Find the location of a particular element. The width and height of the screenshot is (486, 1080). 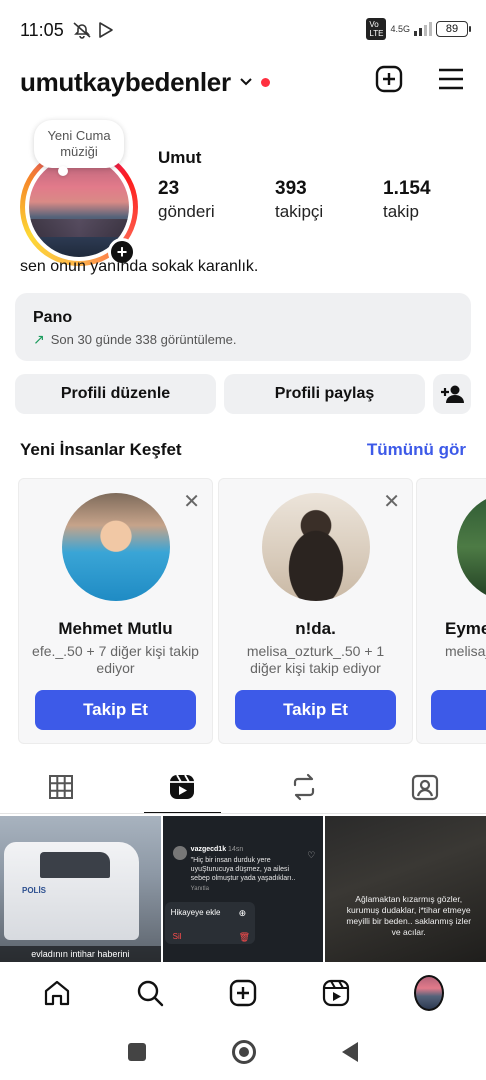

trash-icon: 🗑 is located at coordinates (244, 937).